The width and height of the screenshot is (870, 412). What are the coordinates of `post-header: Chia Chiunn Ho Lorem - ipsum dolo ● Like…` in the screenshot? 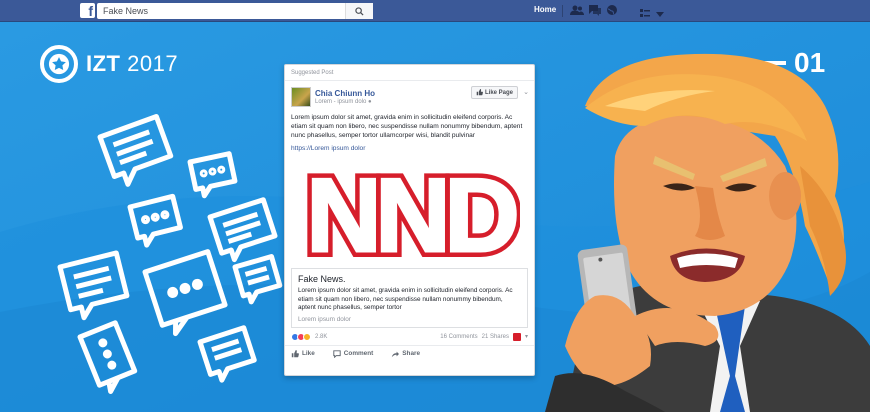 It's located at (409, 94).